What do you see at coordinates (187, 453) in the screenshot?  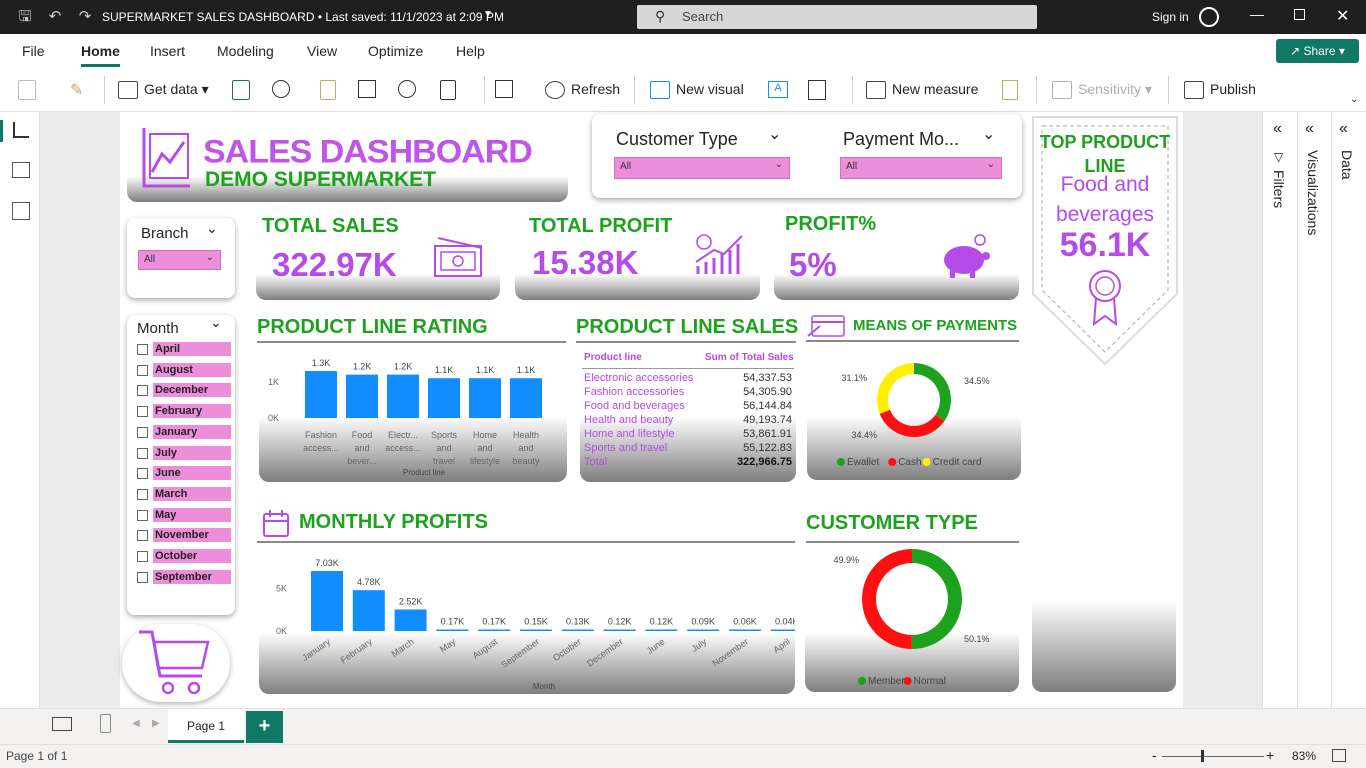 I see `month-option: July` at bounding box center [187, 453].